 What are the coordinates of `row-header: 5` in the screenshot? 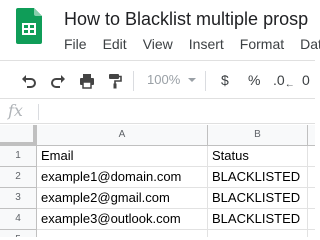 It's located at (18, 233).